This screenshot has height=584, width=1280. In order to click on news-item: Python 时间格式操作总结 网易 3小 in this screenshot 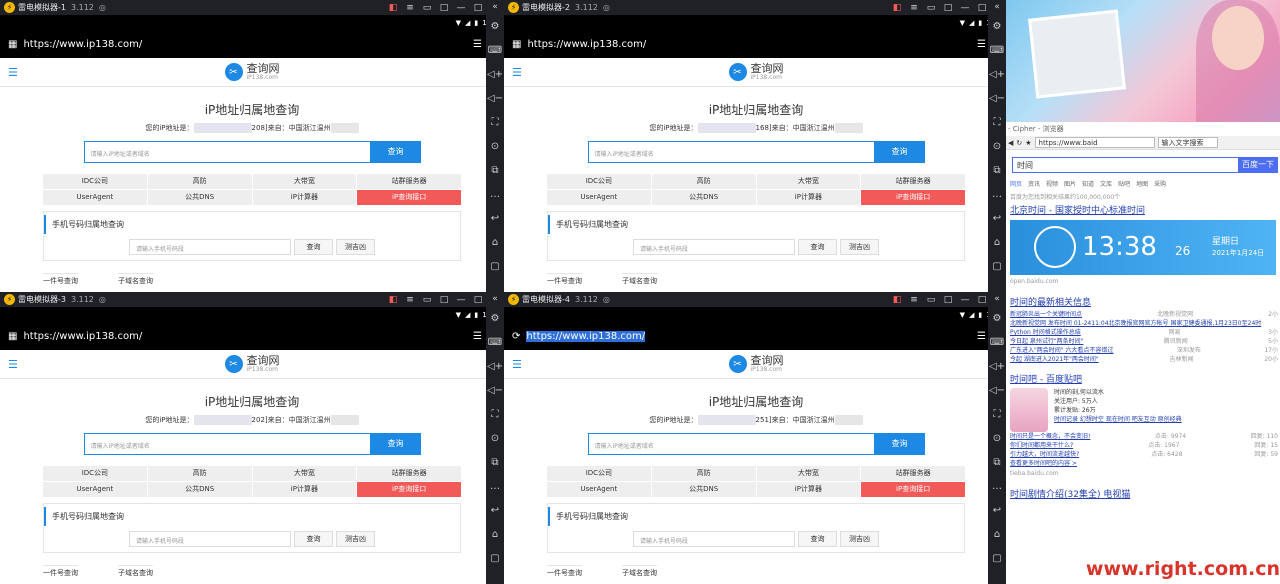, I will do `click(1145, 332)`.